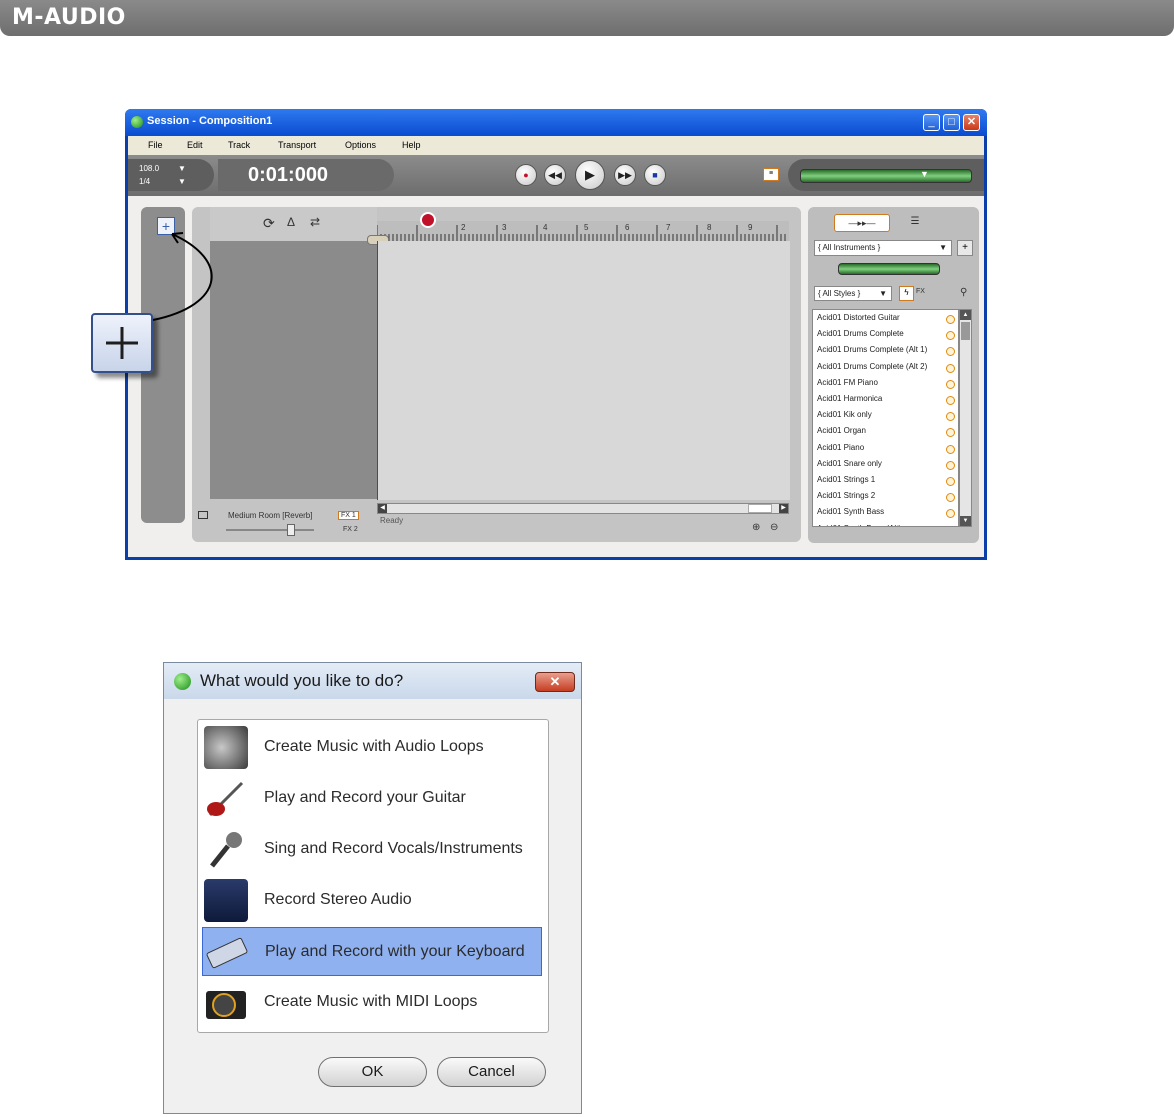 The height and width of the screenshot is (1117, 1174). I want to click on loop-list-item: Acid01 Distorted Guitar, so click(885, 319).